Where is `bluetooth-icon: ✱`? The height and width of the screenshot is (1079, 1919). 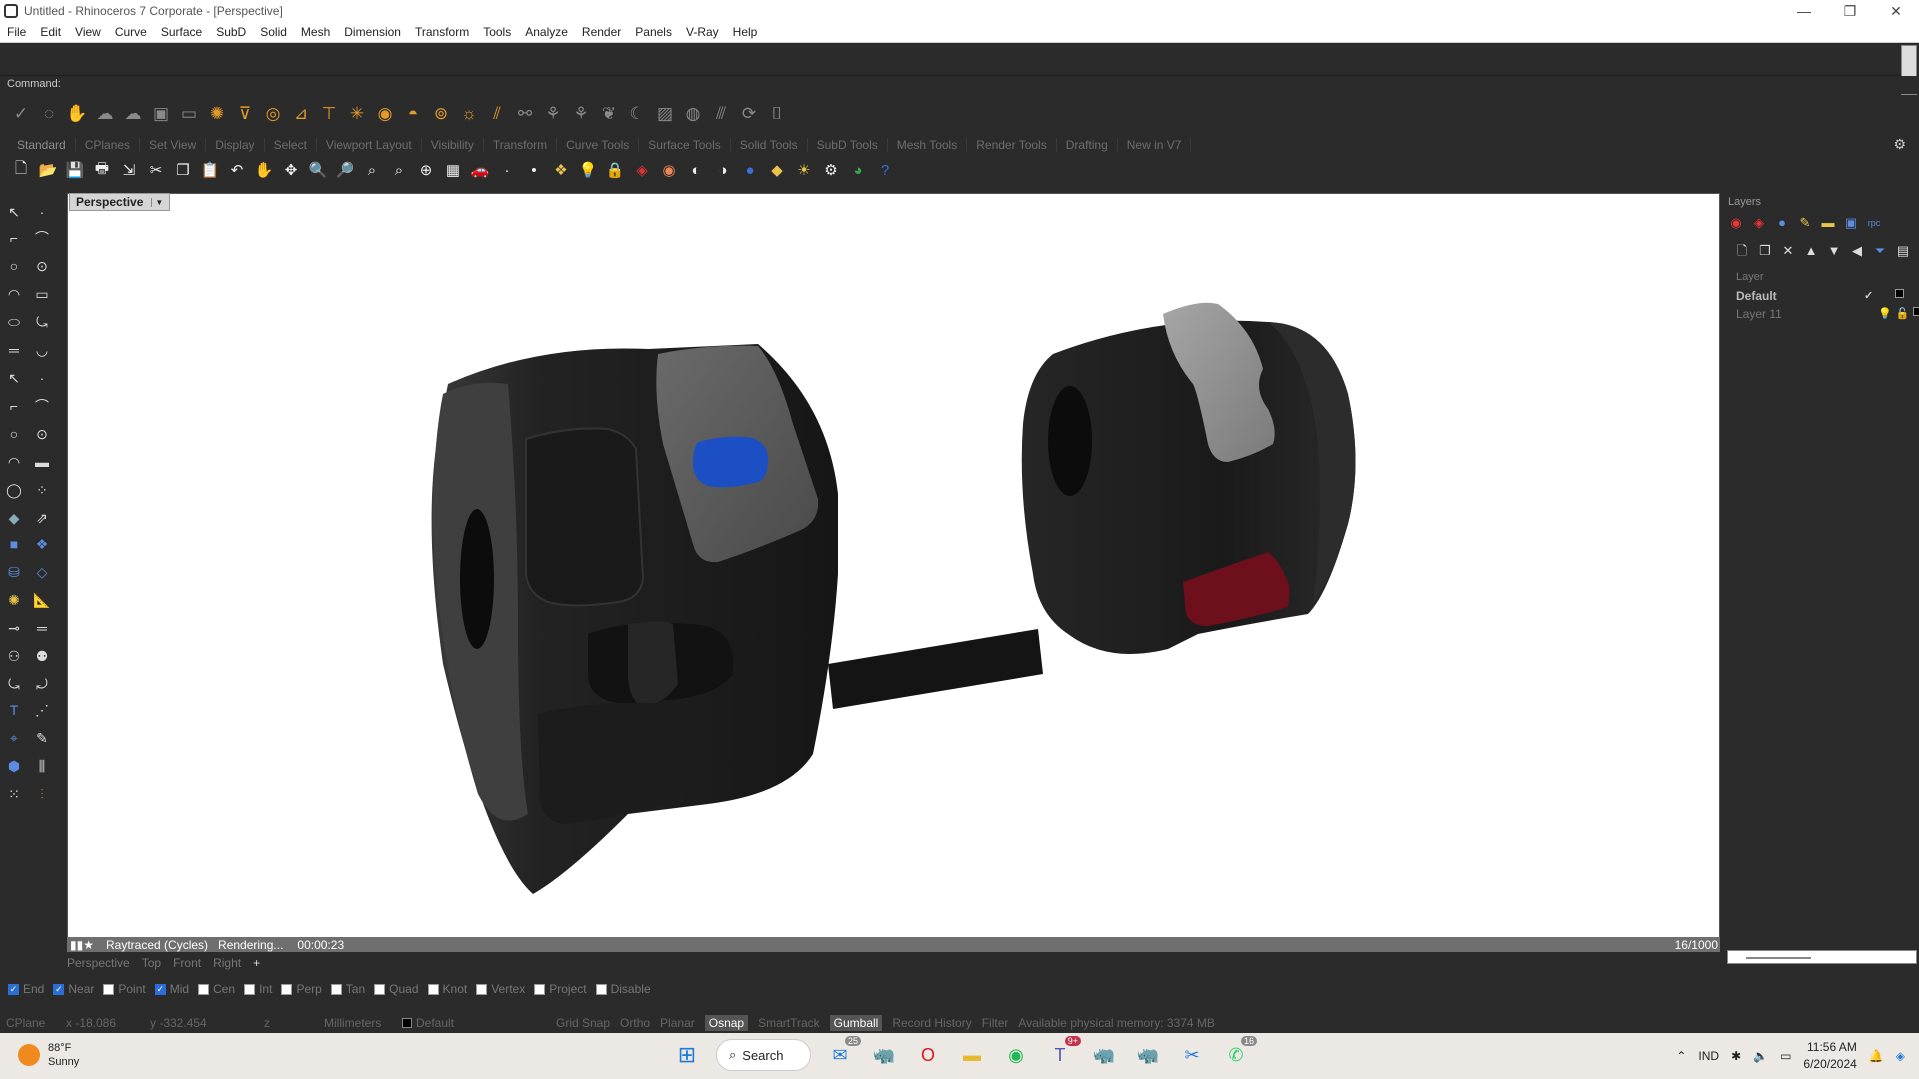
bluetooth-icon: ✱ is located at coordinates (1736, 1056).